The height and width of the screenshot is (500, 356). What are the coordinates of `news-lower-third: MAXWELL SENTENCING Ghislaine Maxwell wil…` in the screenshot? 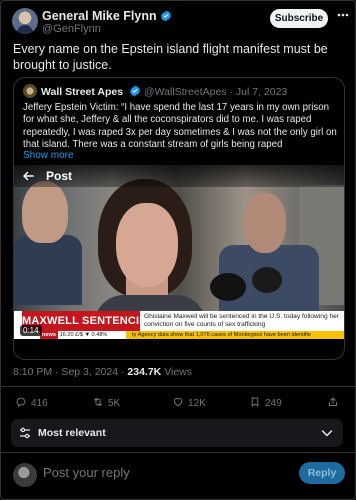 It's located at (179, 321).